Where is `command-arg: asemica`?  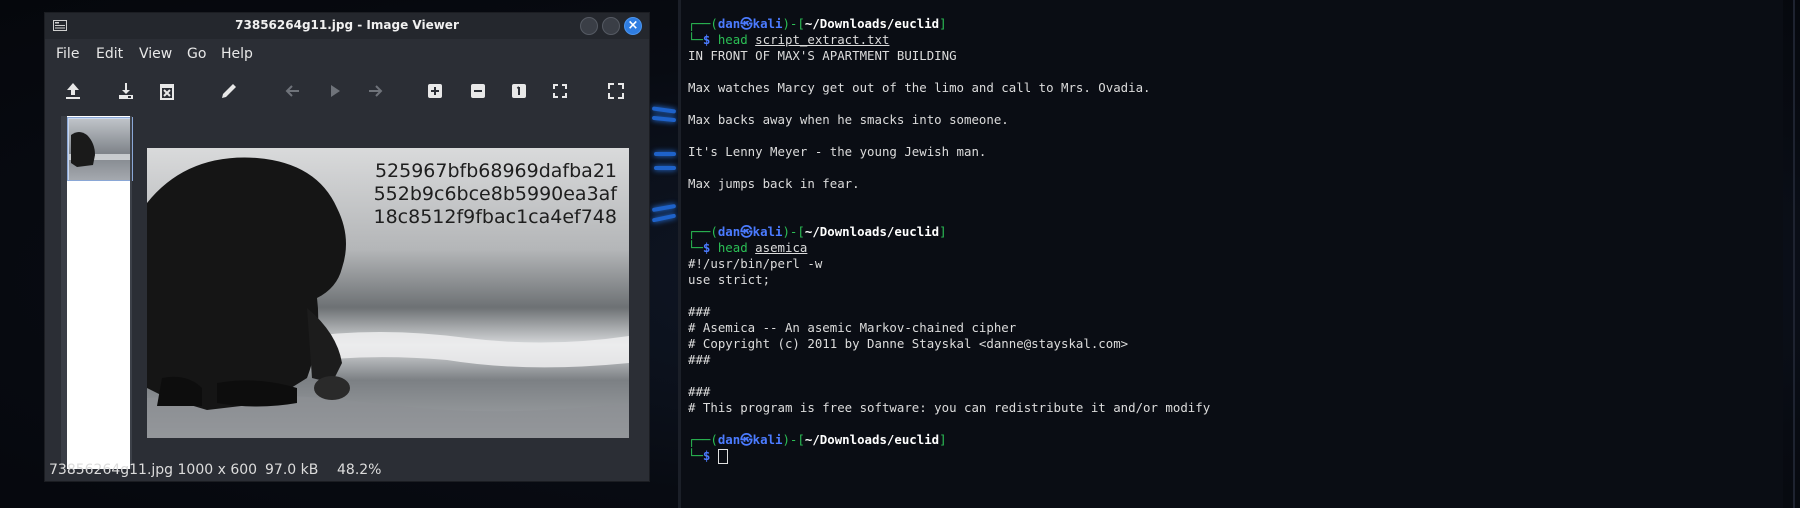
command-arg: asemica is located at coordinates (781, 247).